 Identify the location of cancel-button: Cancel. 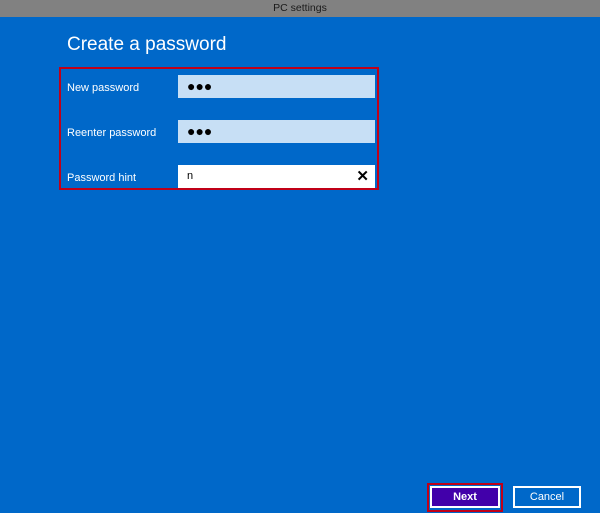
(547, 497).